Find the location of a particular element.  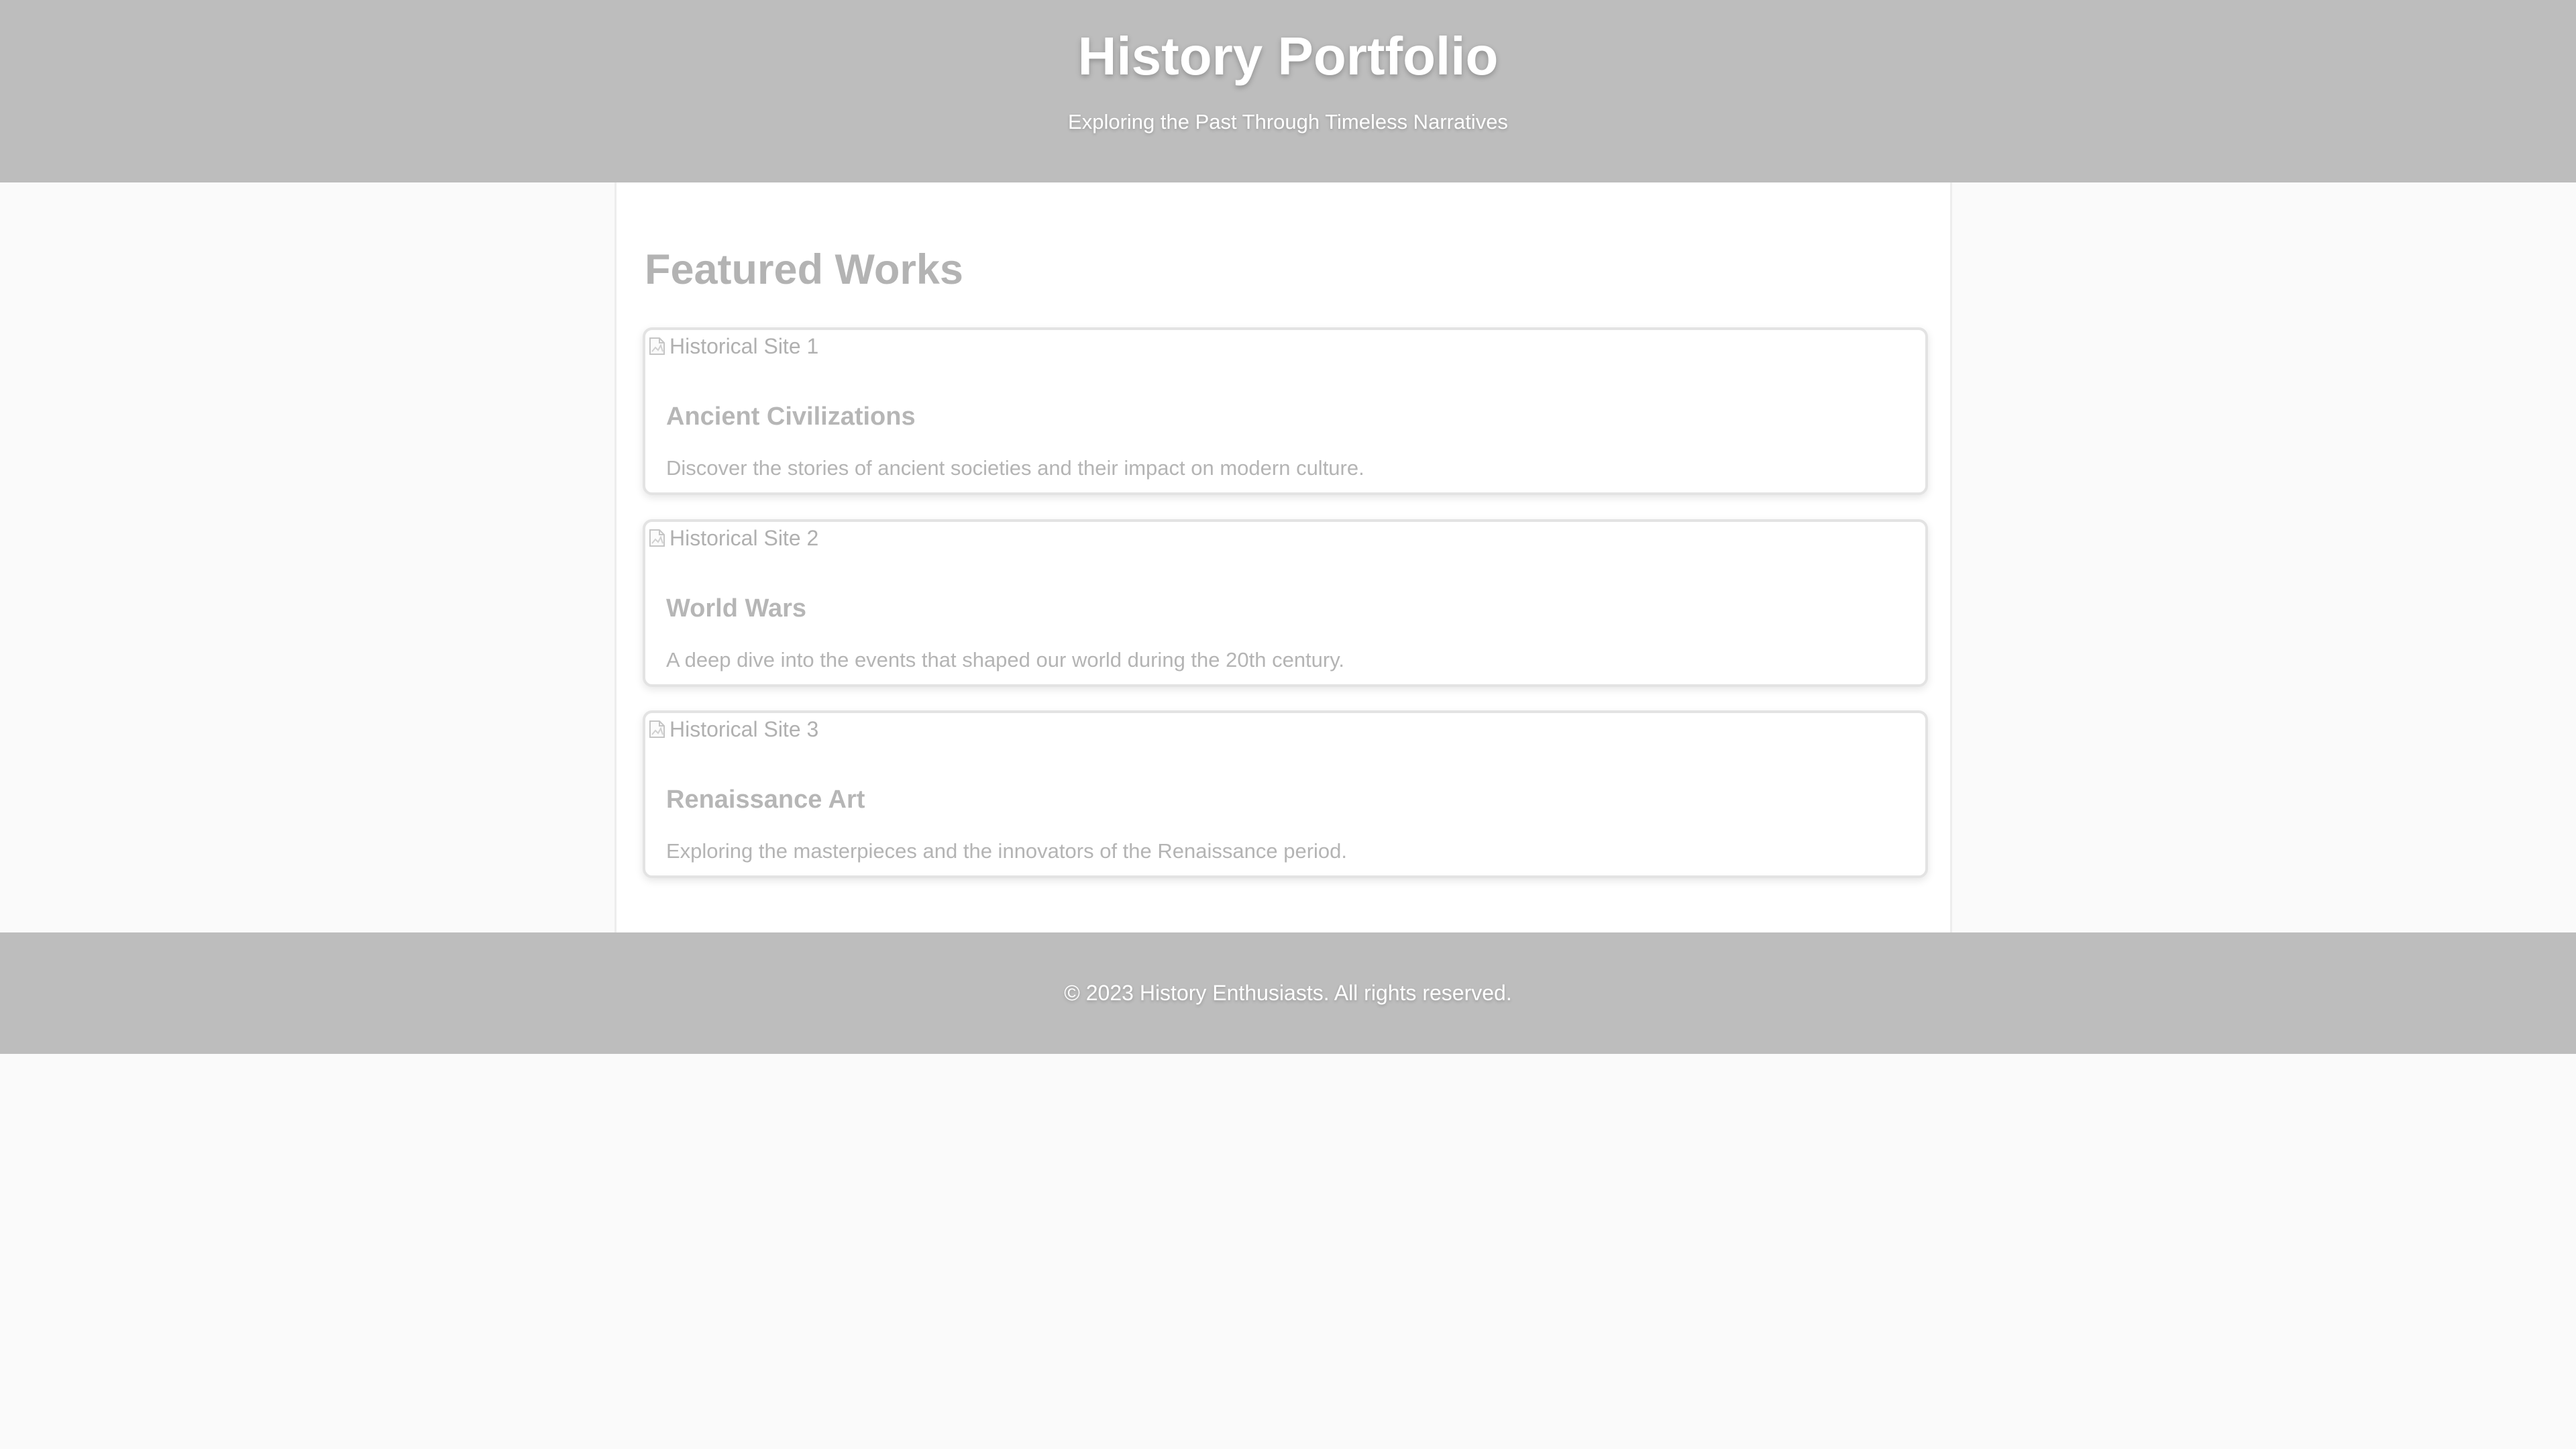

historical-site-image: Historical Site 3 is located at coordinates (733, 729).